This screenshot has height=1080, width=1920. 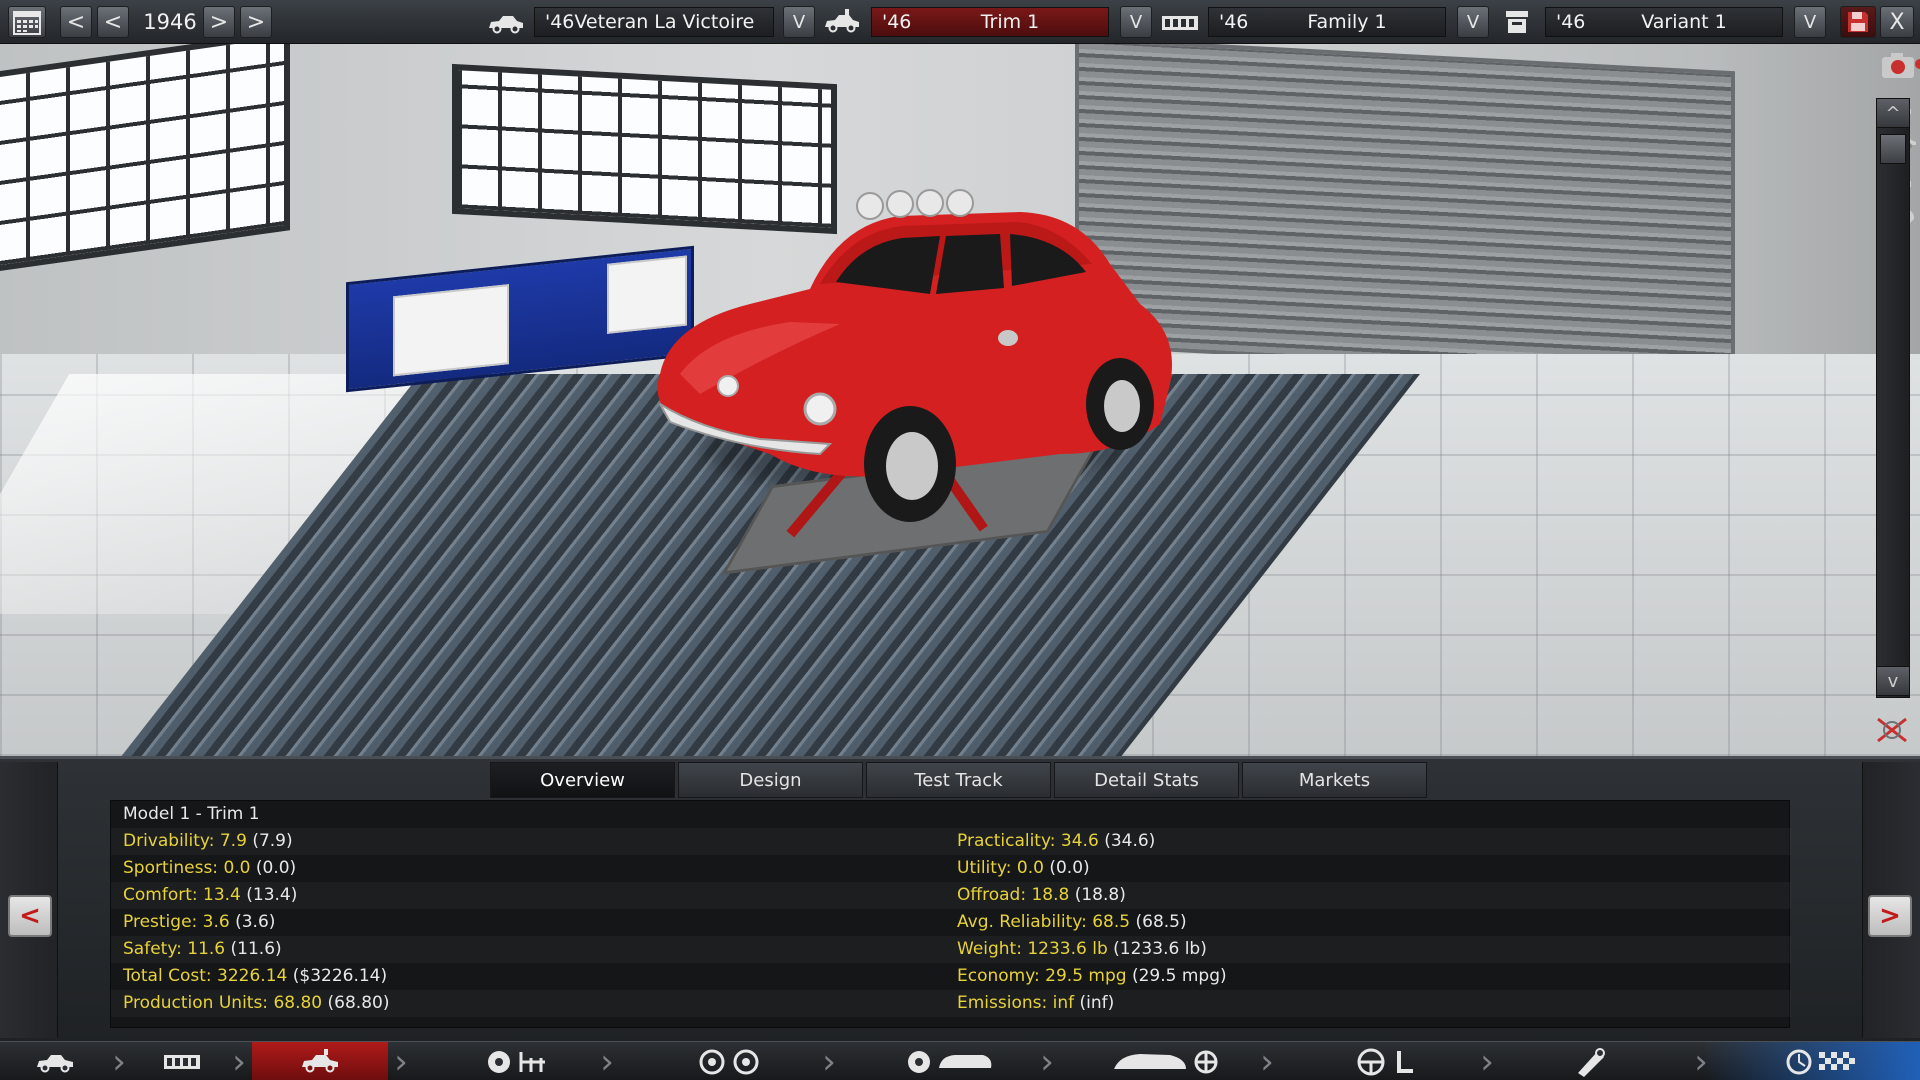 What do you see at coordinates (1130, 841) in the screenshot?
I see `stat-value: (34.6)` at bounding box center [1130, 841].